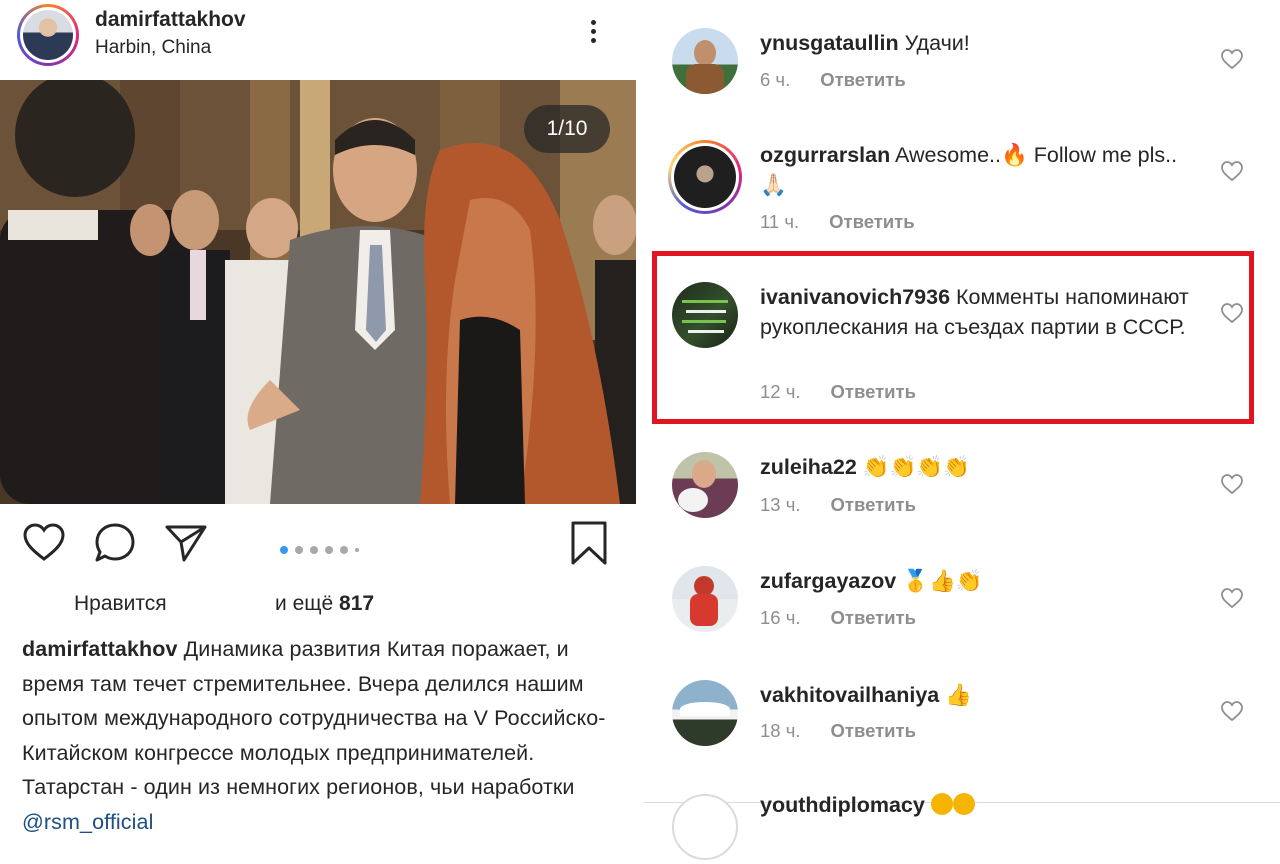 Image resolution: width=1280 pixels, height=864 pixels. I want to click on comment-body: 👍, so click(959, 695).